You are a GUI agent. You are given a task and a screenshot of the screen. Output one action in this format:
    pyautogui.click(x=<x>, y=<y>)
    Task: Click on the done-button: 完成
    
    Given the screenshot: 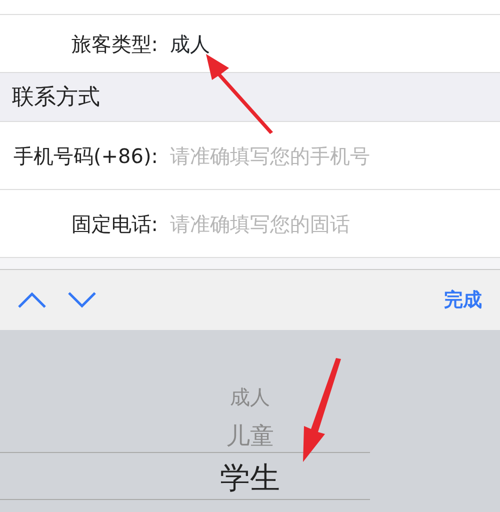 What is the action you would take?
    pyautogui.click(x=463, y=300)
    